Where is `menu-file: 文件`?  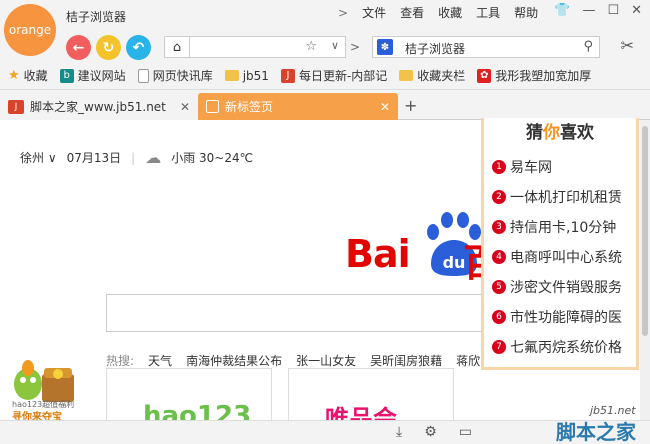
menu-file: 文件 is located at coordinates (374, 12).